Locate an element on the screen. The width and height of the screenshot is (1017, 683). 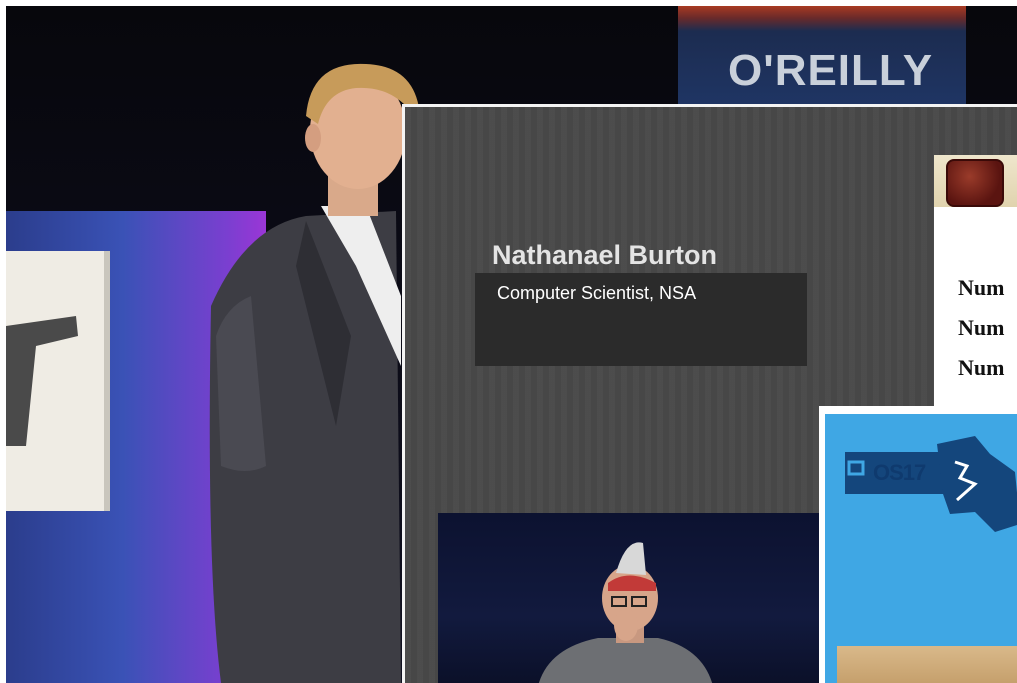
lower-third-caption: Computer Scientist, NSA is located at coordinates (641, 319).